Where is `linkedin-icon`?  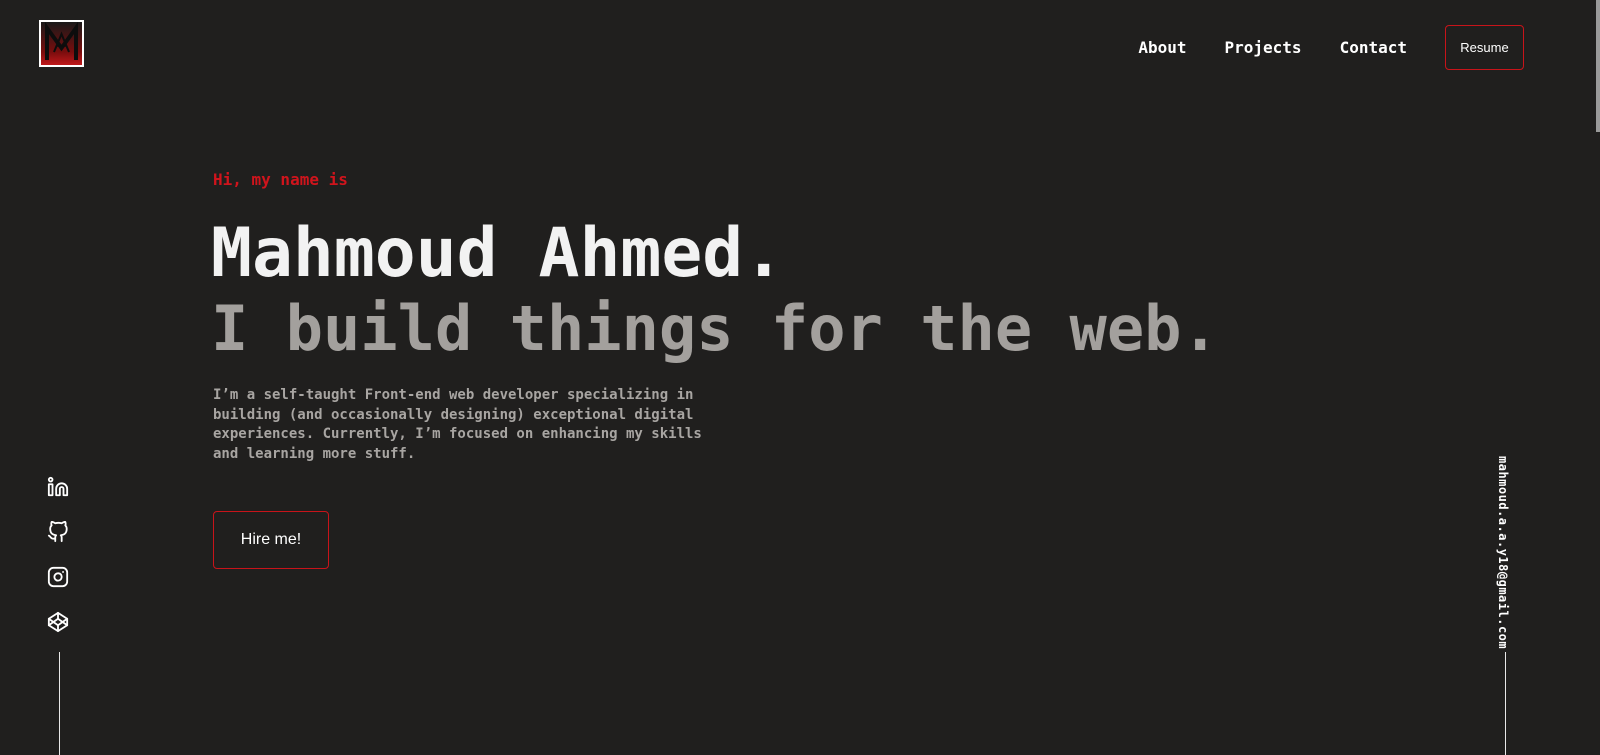 linkedin-icon is located at coordinates (58, 487).